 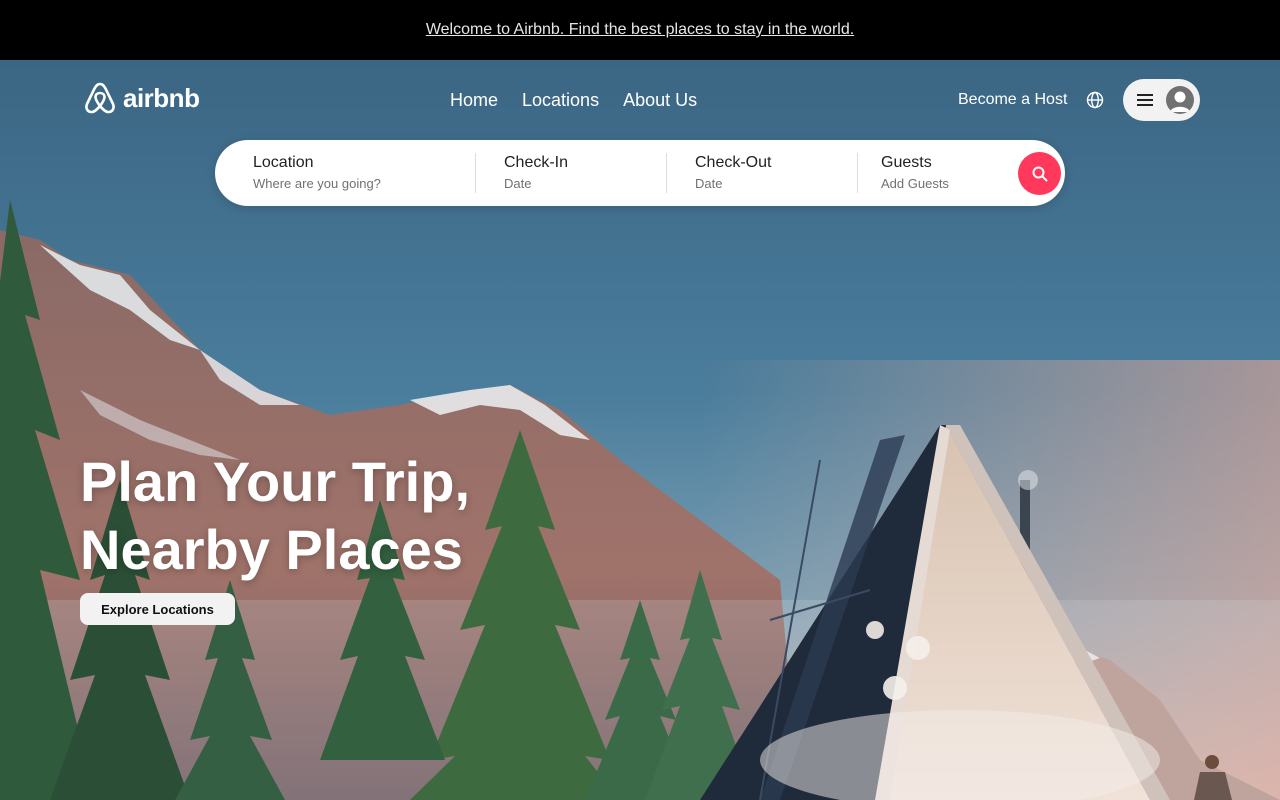 What do you see at coordinates (1145, 100) in the screenshot?
I see `hamburger-menu-icon` at bounding box center [1145, 100].